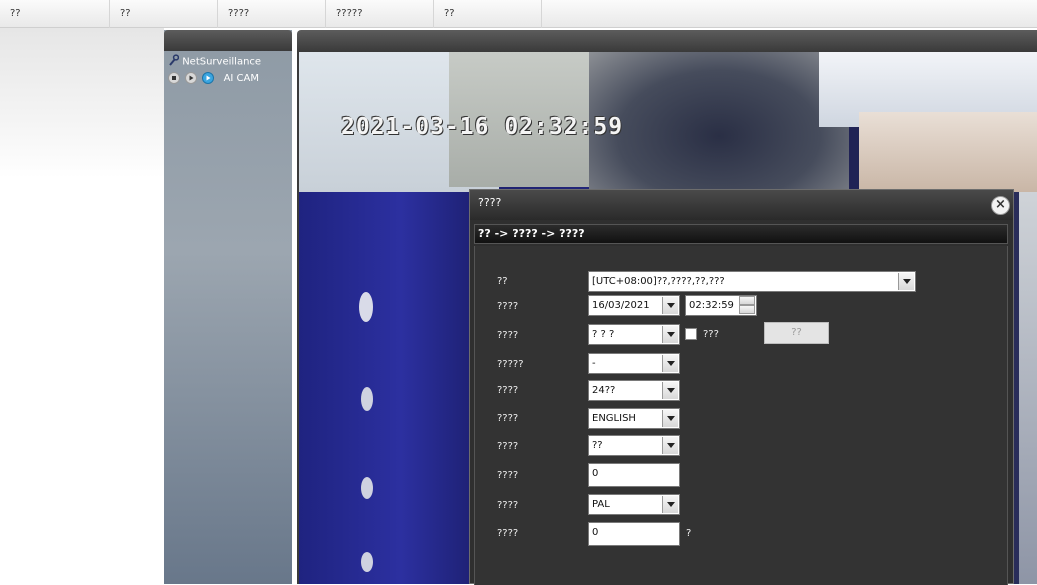 This screenshot has width=1037, height=585. I want to click on dst-settings-button: ??, so click(796, 333).